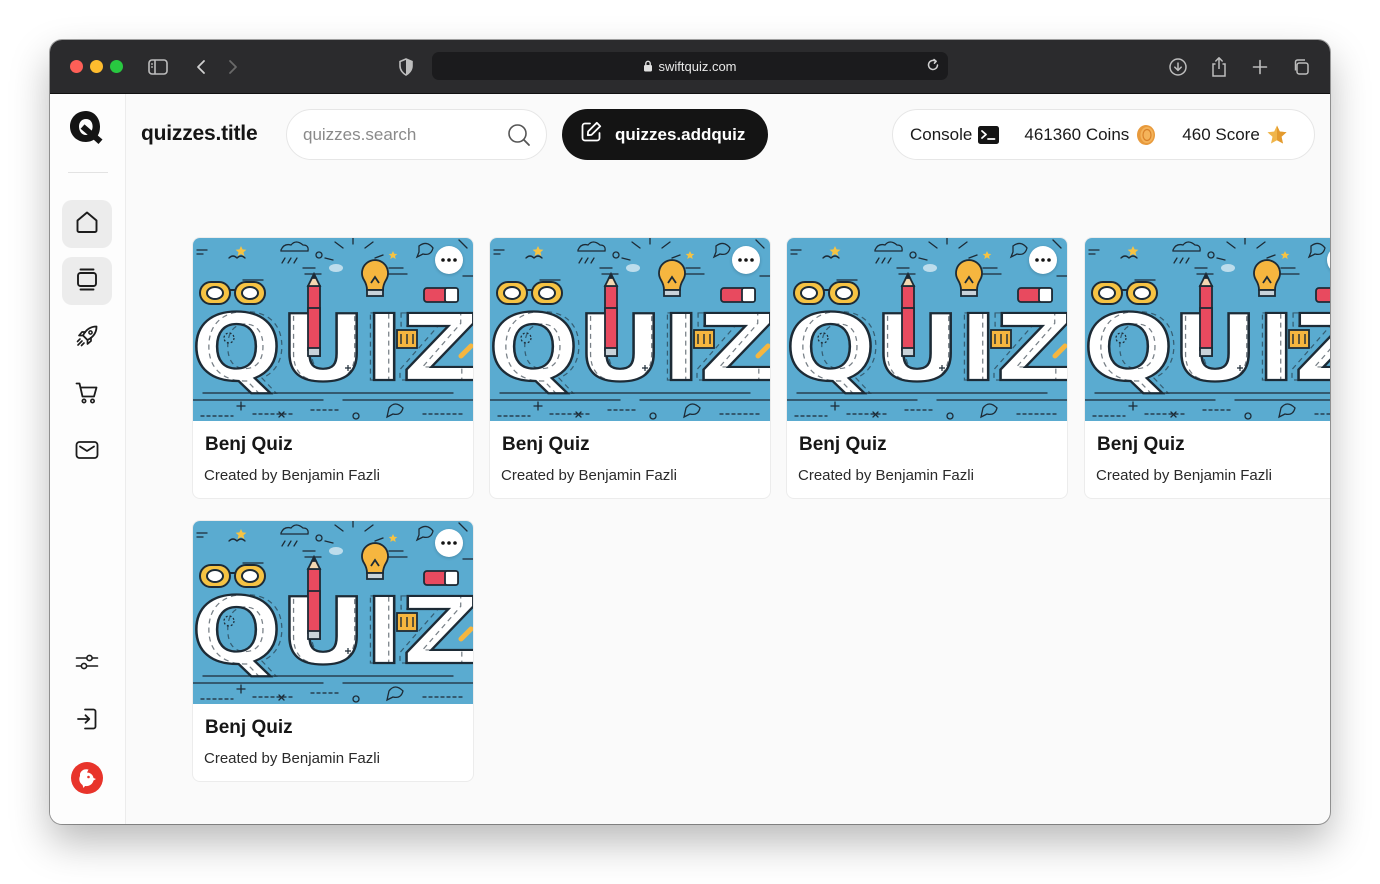 The width and height of the screenshot is (1380, 884). I want to click on user-avatar-button, so click(87, 780).